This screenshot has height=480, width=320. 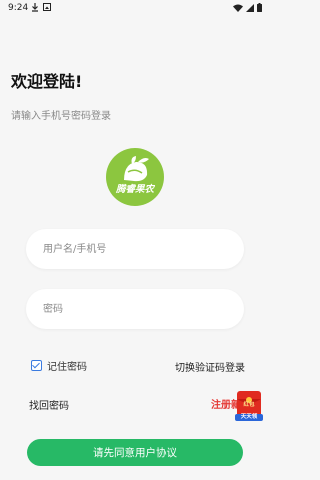 I want to click on remember-password-toggle: 记住密码, so click(x=59, y=365).